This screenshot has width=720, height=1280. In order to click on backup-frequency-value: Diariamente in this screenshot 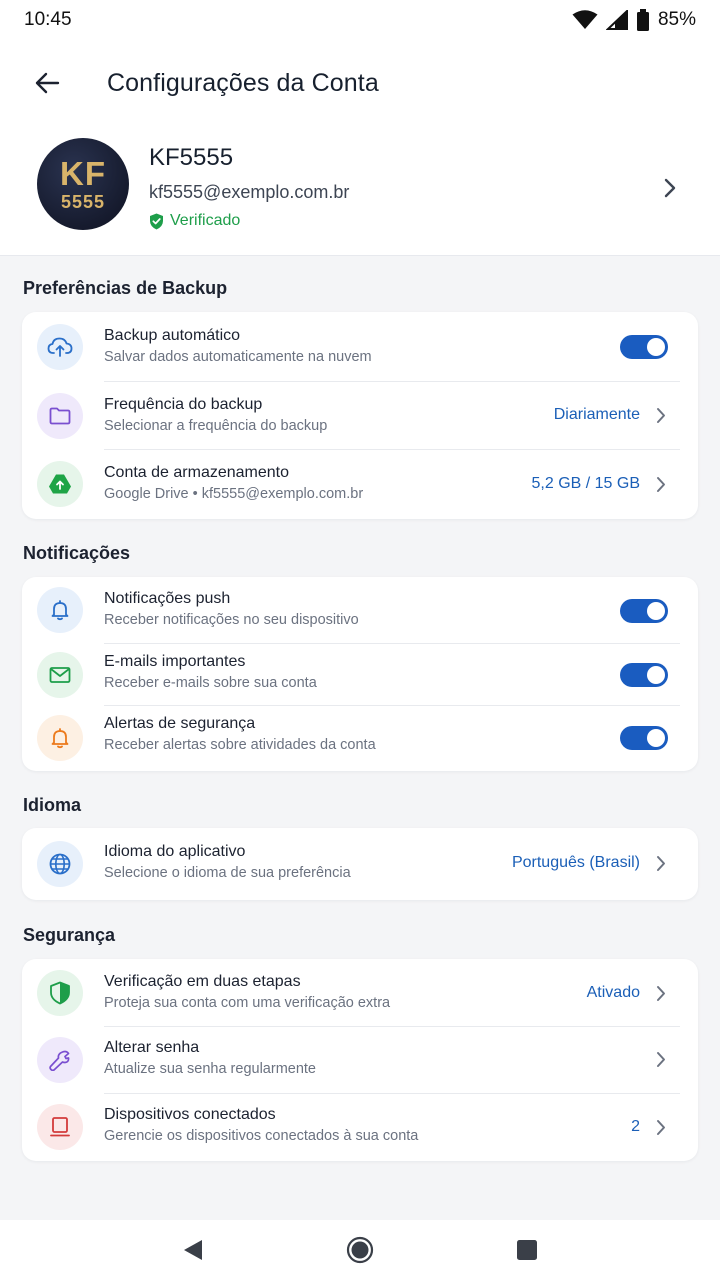, I will do `click(596, 414)`.